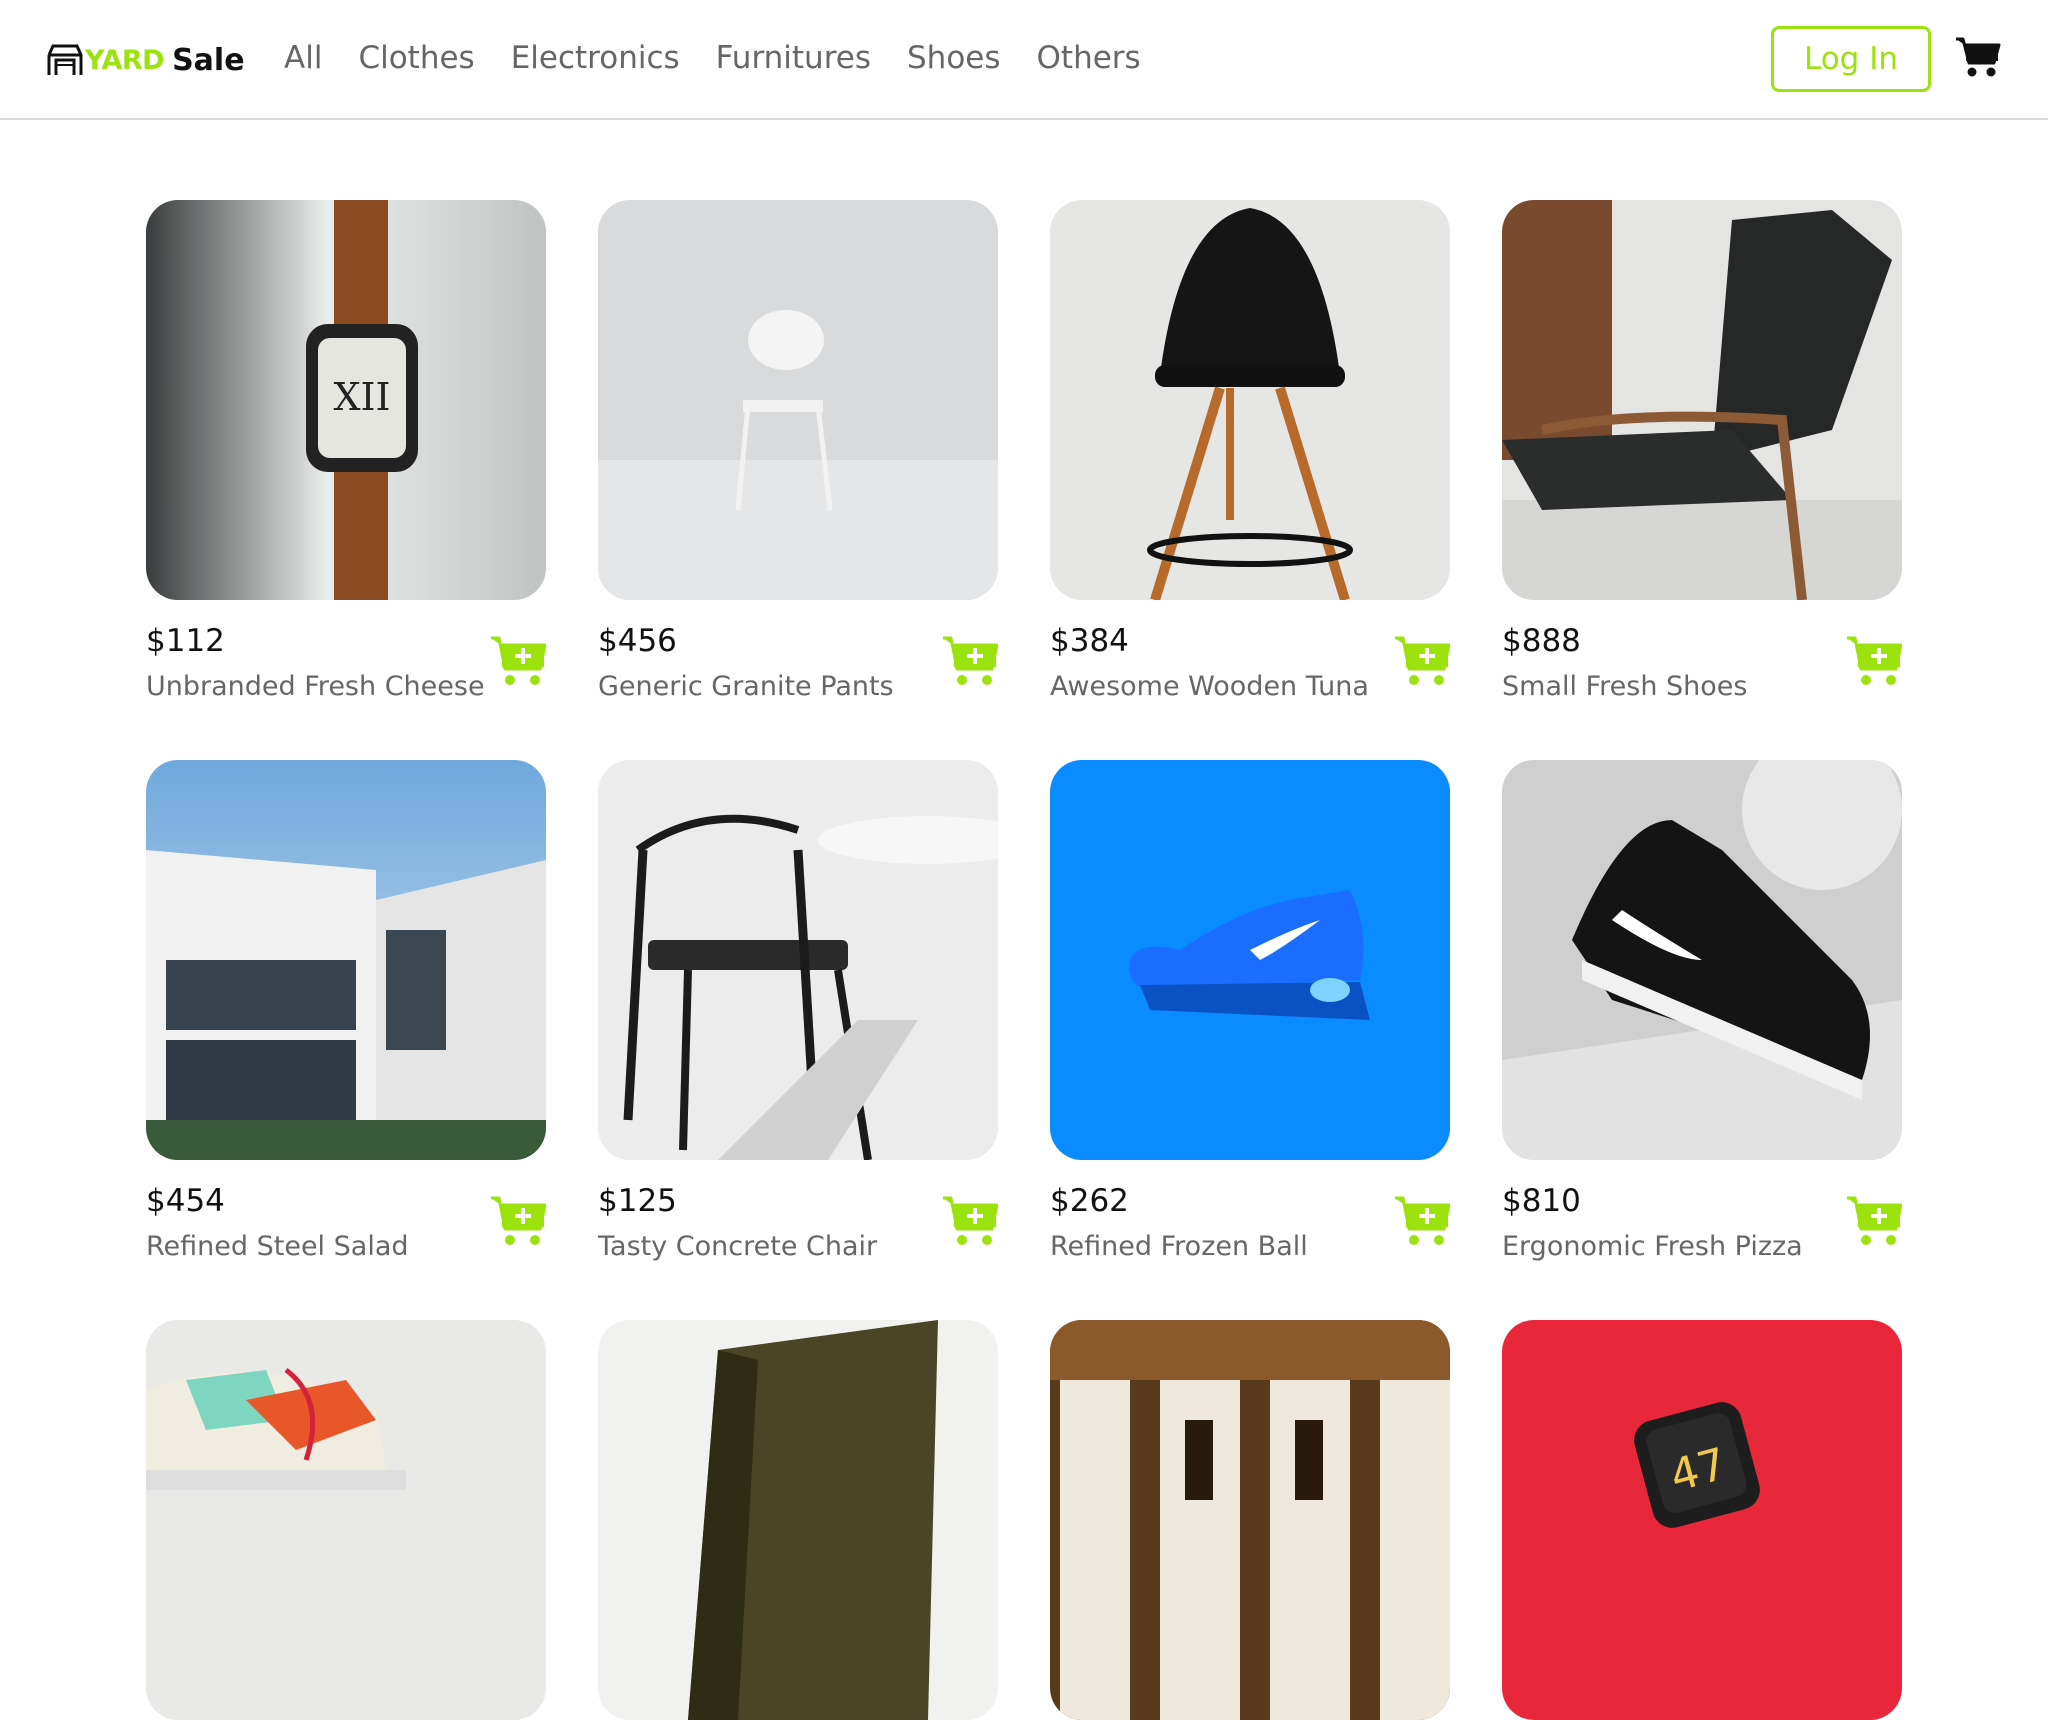 The height and width of the screenshot is (1720, 2048). Describe the element at coordinates (1209, 686) in the screenshot. I see `product-name: Awesome Wooden Tuna` at that location.